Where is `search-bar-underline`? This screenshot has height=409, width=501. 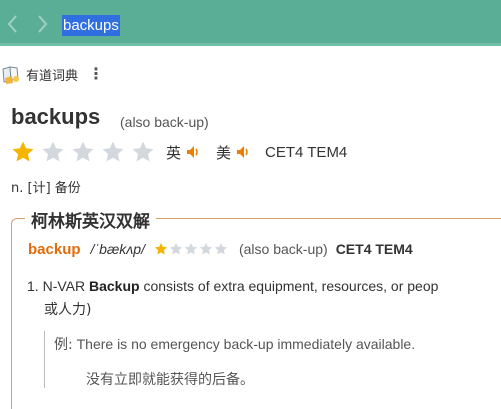 search-bar-underline is located at coordinates (250, 44).